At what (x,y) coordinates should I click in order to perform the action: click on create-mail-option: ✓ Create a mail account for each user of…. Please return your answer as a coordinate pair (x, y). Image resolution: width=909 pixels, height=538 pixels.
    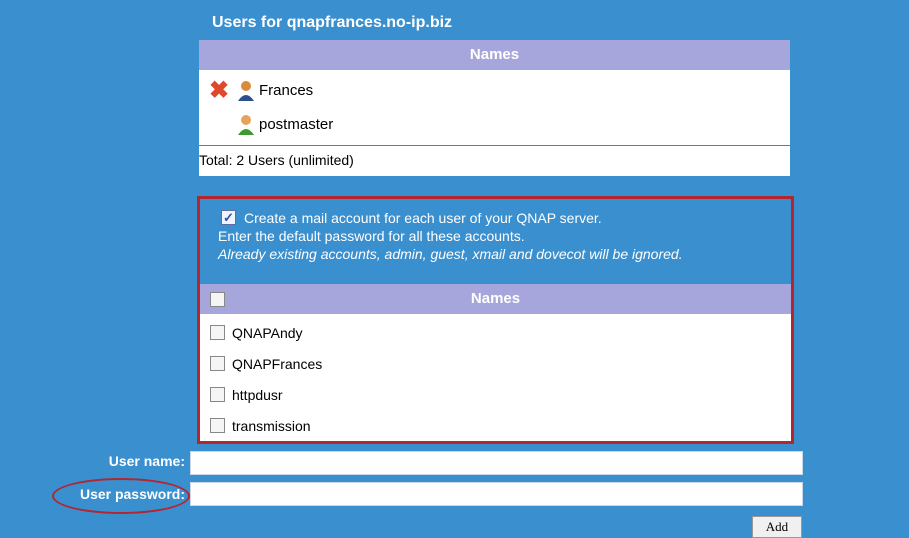
    Looking at the image, I should click on (450, 218).